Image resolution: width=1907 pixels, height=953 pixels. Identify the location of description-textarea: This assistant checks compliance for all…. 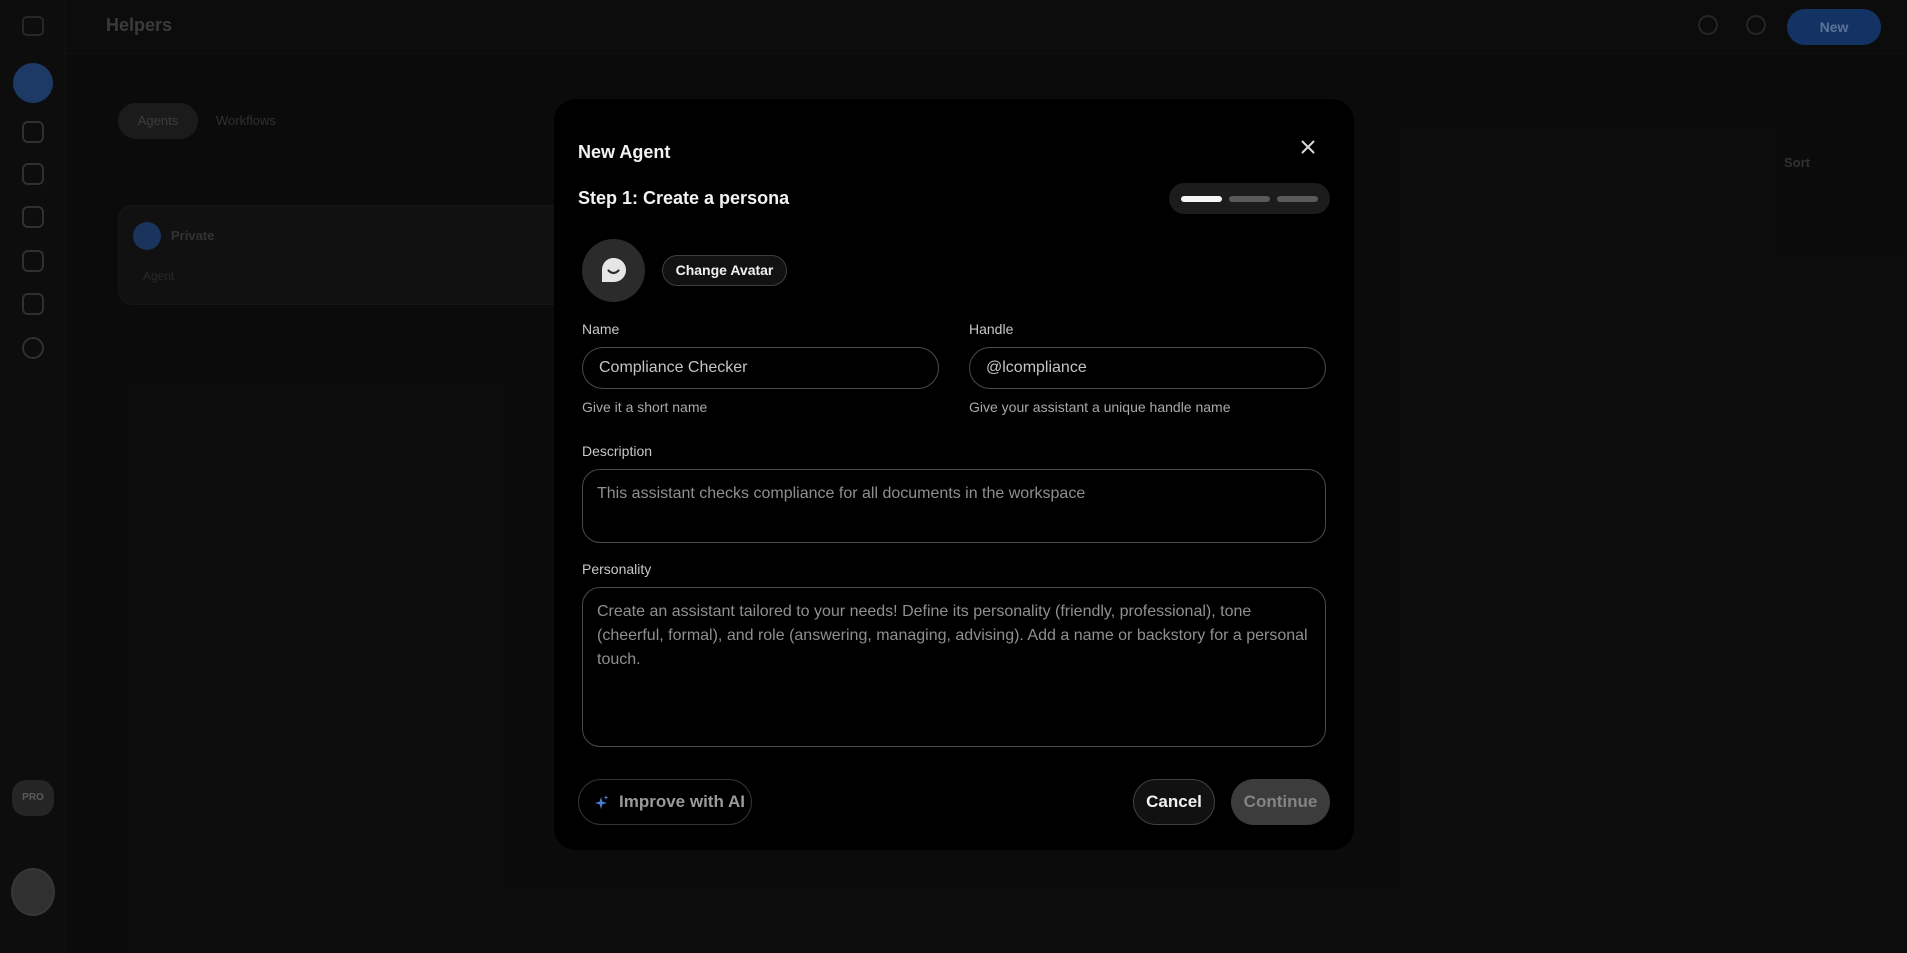
(954, 506).